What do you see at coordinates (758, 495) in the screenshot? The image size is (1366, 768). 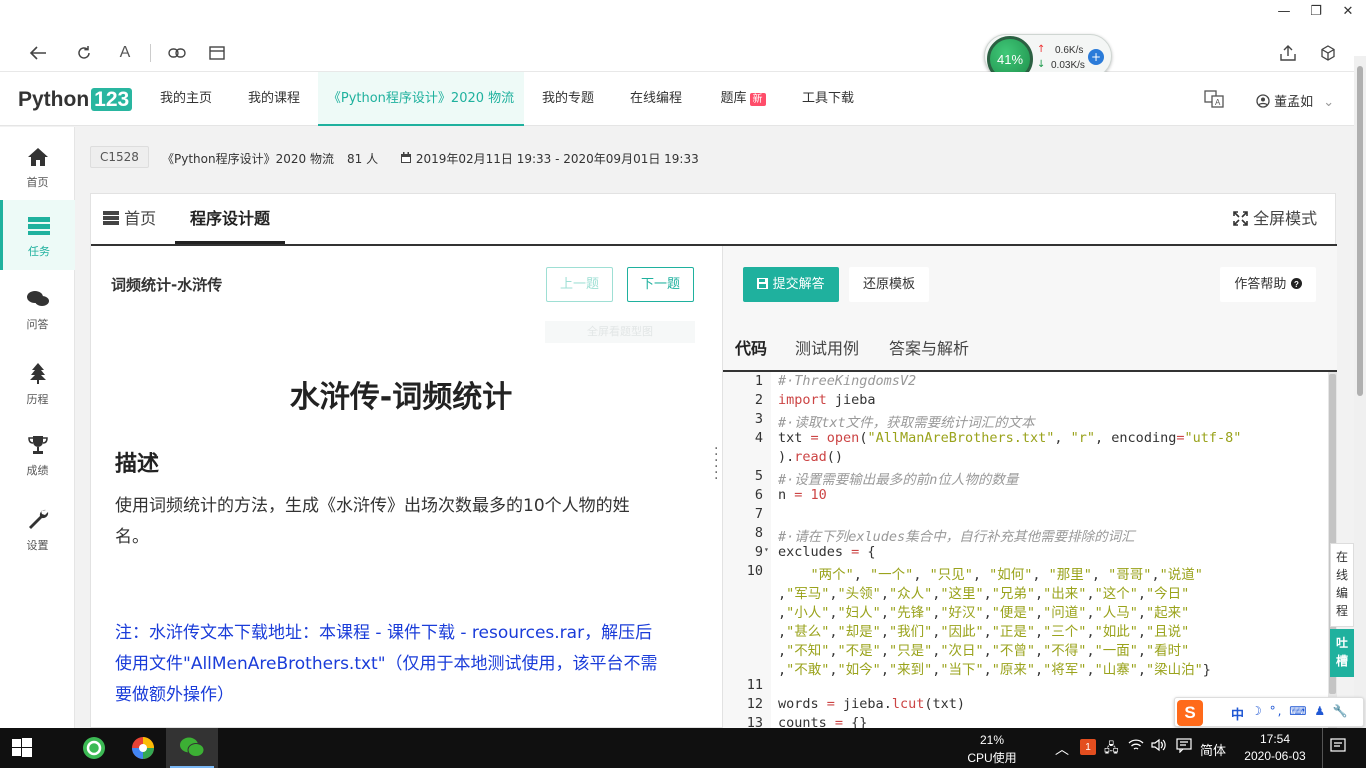 I see `line-number: 6` at bounding box center [758, 495].